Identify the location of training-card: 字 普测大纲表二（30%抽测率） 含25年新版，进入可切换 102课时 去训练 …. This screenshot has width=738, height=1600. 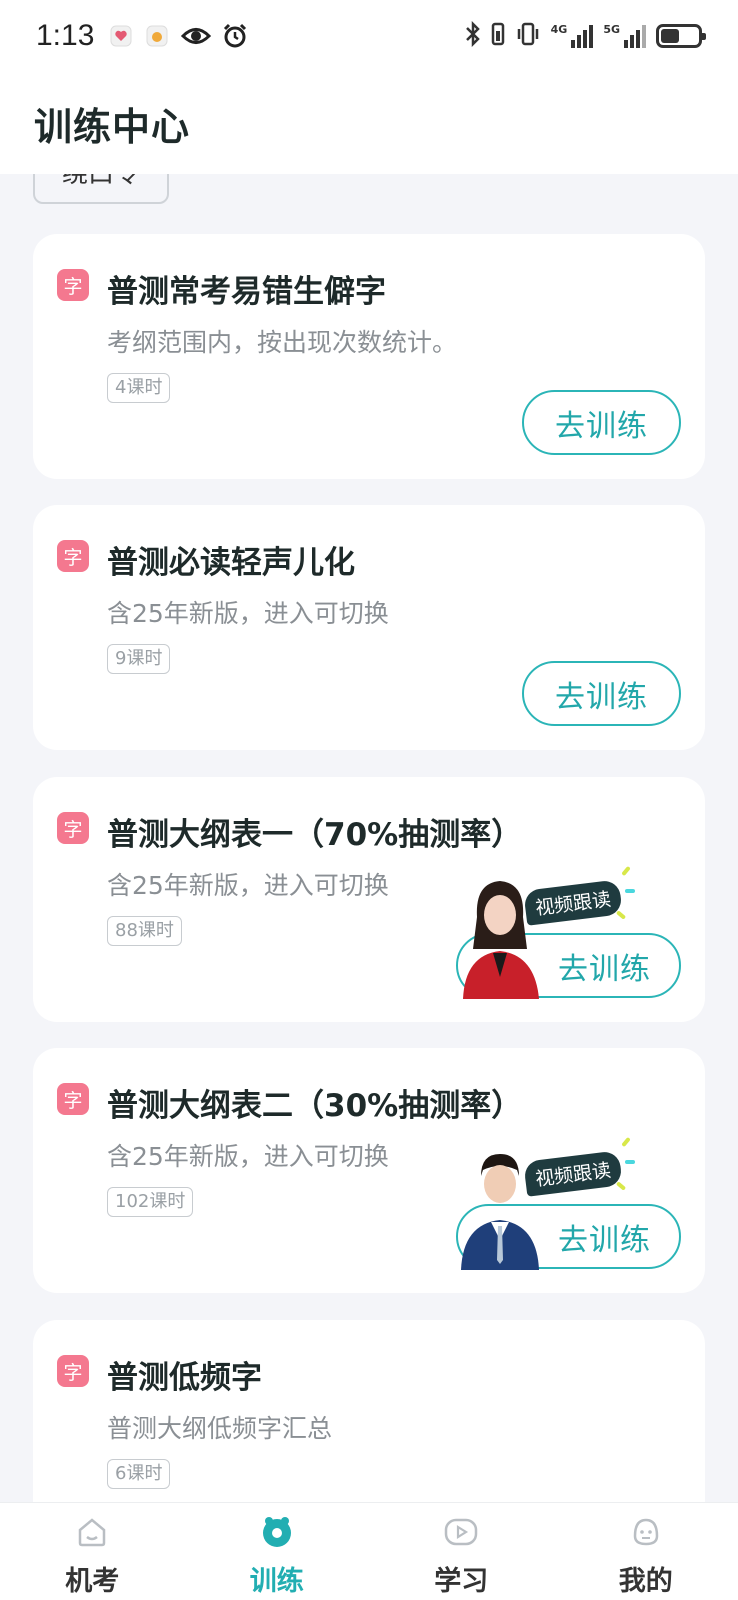
(369, 1170).